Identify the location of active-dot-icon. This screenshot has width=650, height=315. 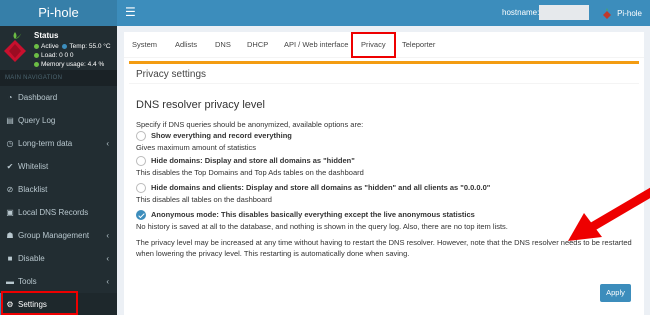
(36, 46).